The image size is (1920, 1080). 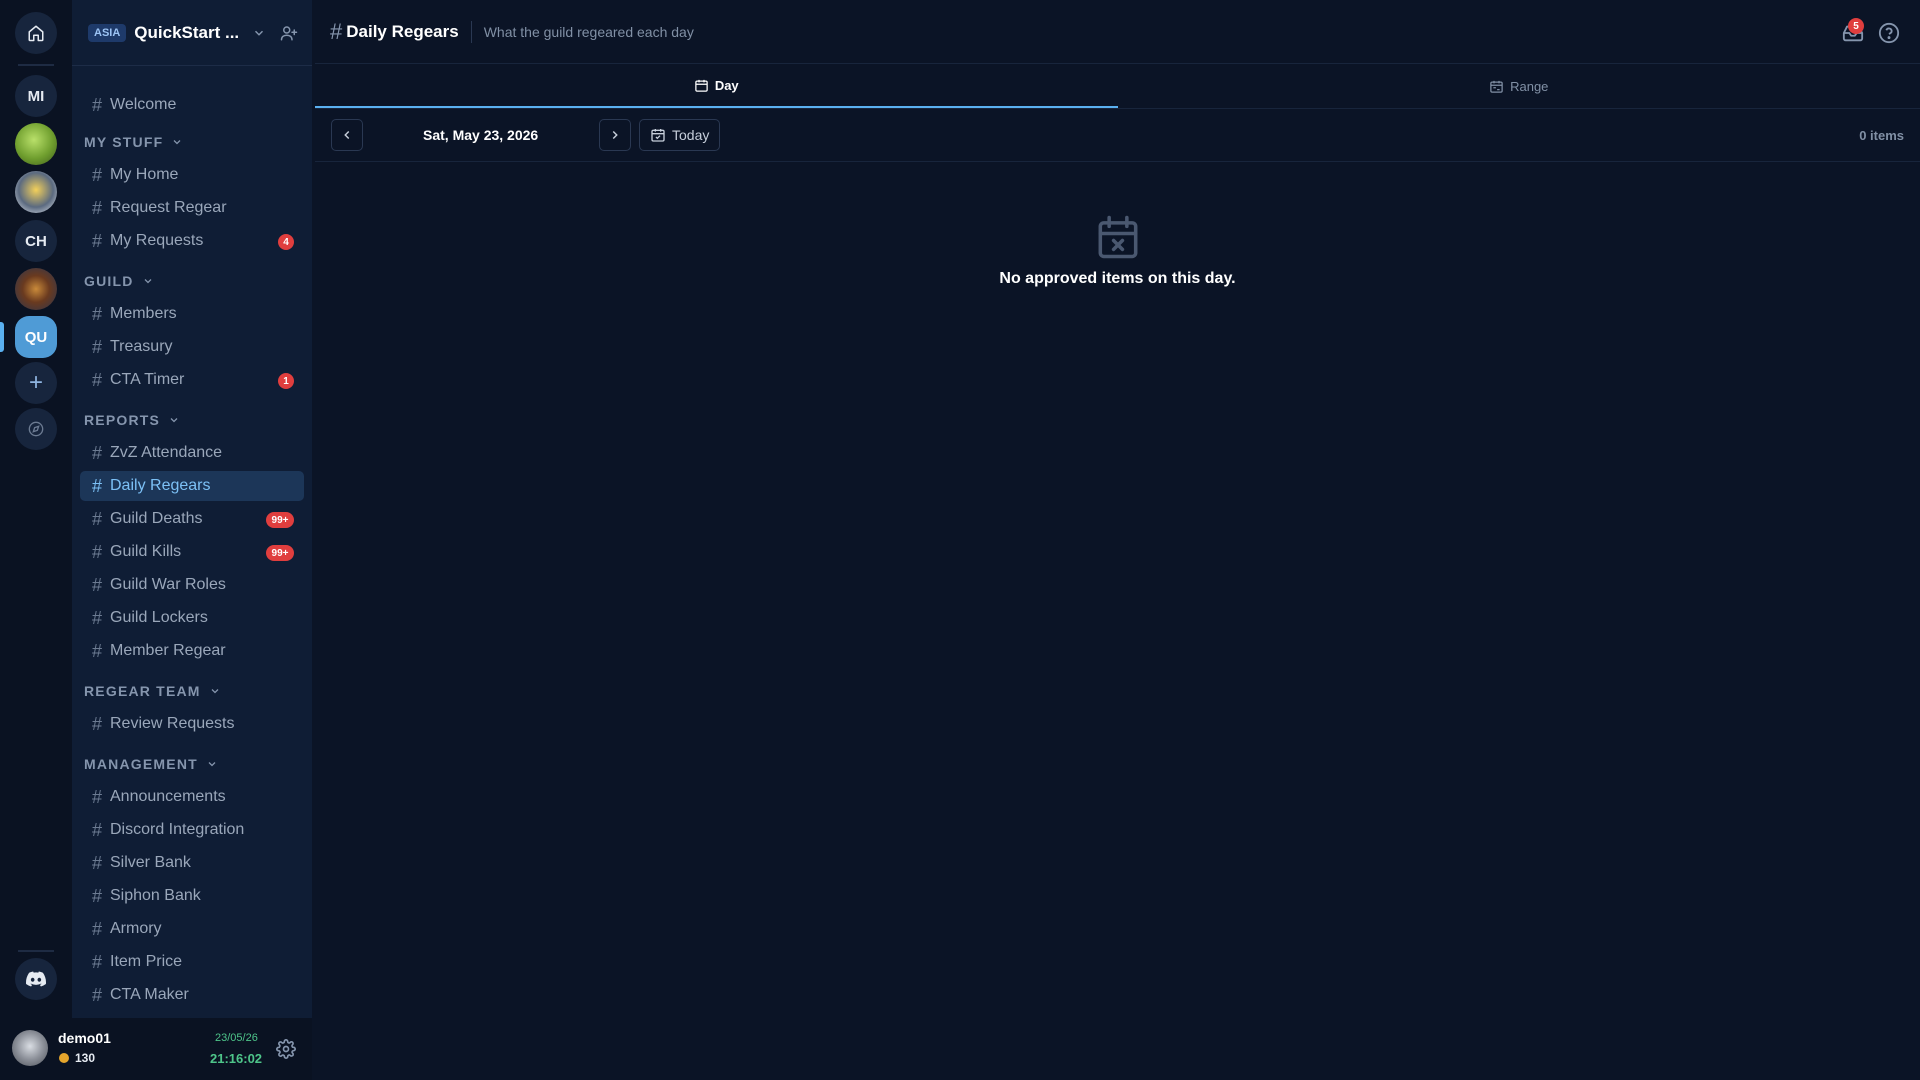 I want to click on server-avatar-warrior, so click(x=36, y=289).